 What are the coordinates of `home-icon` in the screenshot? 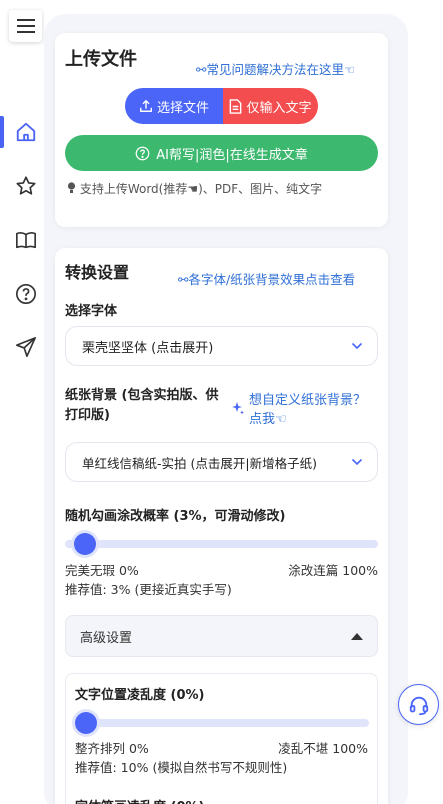 It's located at (26, 132).